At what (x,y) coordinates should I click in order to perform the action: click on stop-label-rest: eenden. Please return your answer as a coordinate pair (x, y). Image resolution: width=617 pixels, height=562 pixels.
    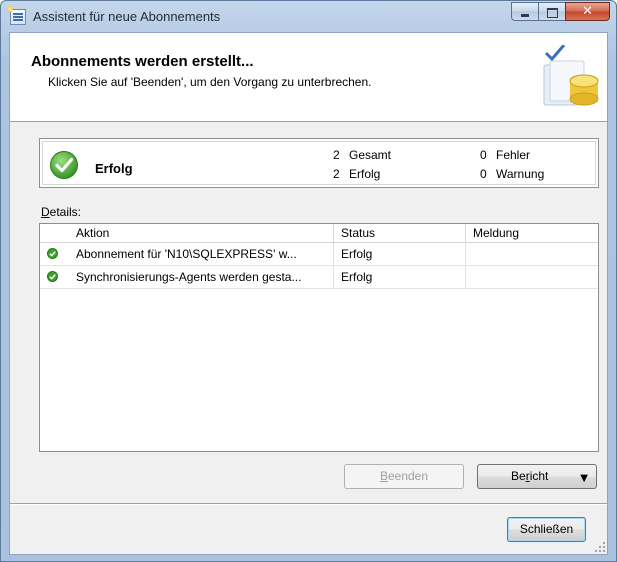
    Looking at the image, I should click on (408, 476).